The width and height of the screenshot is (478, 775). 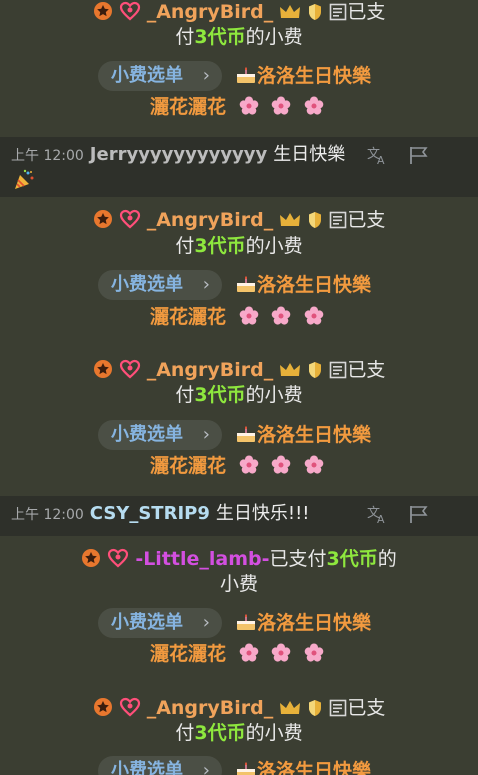 What do you see at coordinates (309, 154) in the screenshot?
I see `chat-text: 生日快樂` at bounding box center [309, 154].